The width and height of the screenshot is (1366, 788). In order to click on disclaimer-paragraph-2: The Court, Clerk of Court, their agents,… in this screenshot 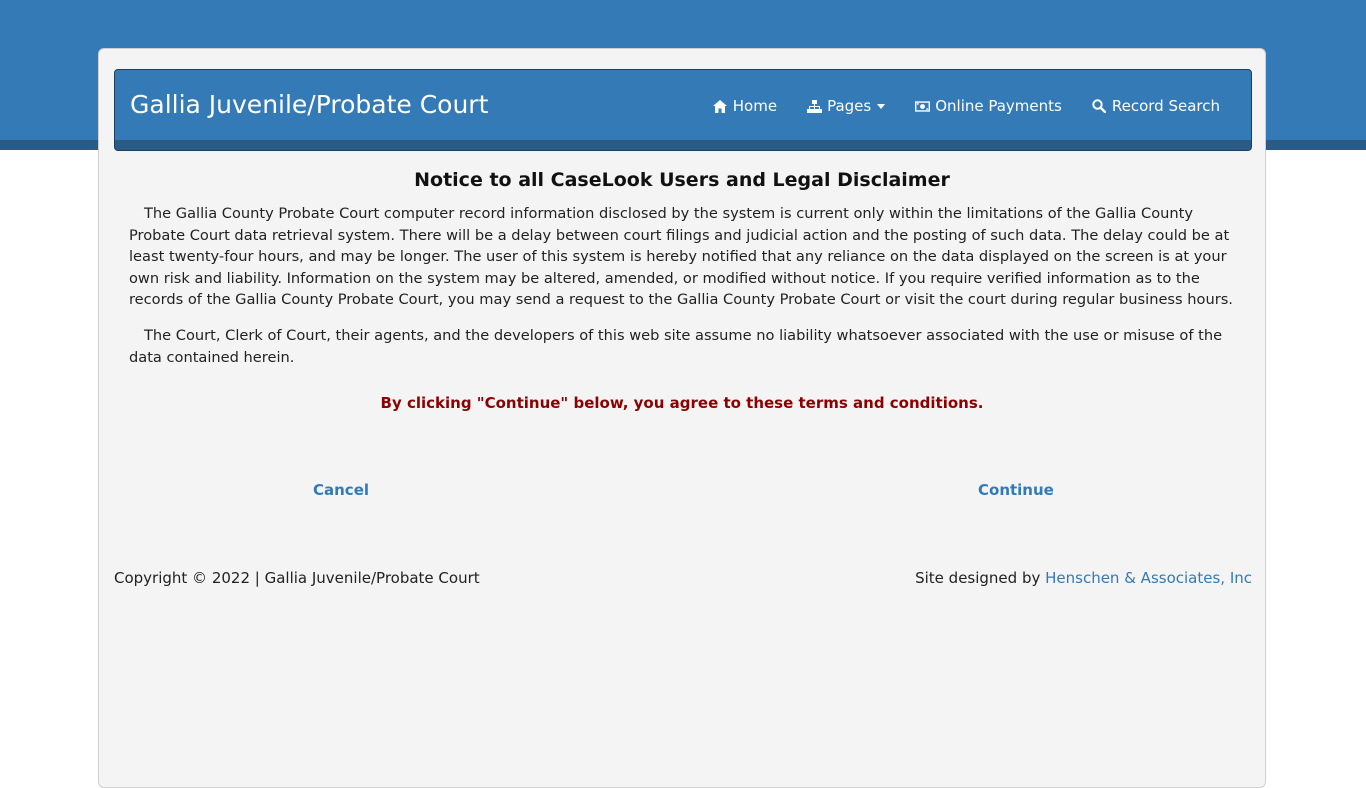, I will do `click(676, 346)`.